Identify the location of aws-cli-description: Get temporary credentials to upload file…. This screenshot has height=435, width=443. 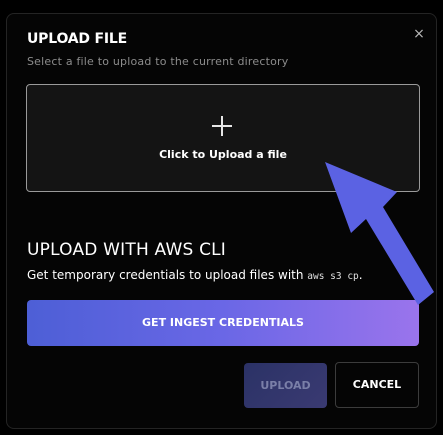
(195, 275).